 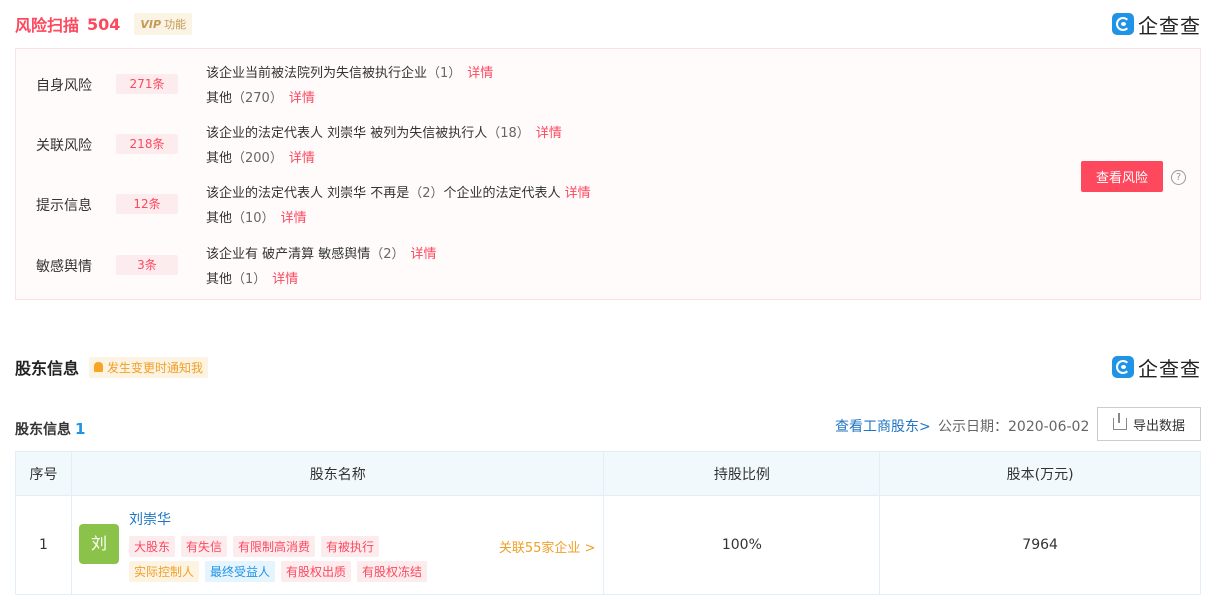 What do you see at coordinates (43, 430) in the screenshot?
I see `subtitle-text: 股东信息` at bounding box center [43, 430].